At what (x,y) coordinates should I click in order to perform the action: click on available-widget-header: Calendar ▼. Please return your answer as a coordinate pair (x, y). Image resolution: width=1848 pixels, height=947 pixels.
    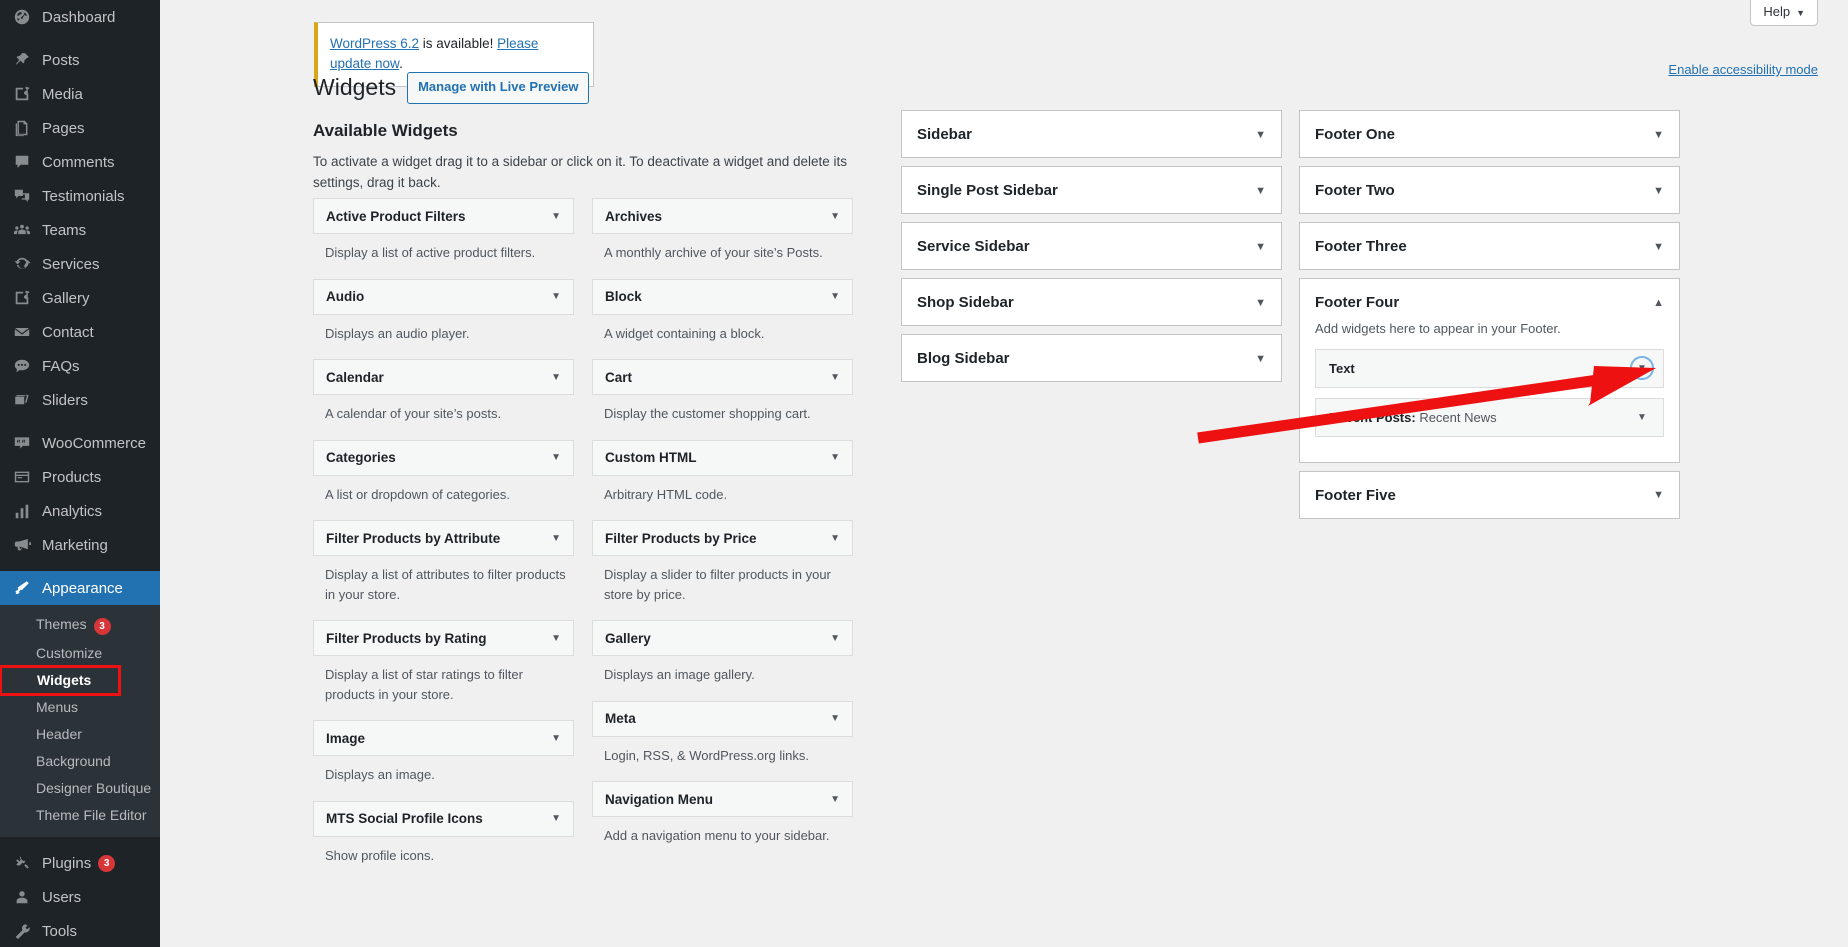
    Looking at the image, I should click on (443, 377).